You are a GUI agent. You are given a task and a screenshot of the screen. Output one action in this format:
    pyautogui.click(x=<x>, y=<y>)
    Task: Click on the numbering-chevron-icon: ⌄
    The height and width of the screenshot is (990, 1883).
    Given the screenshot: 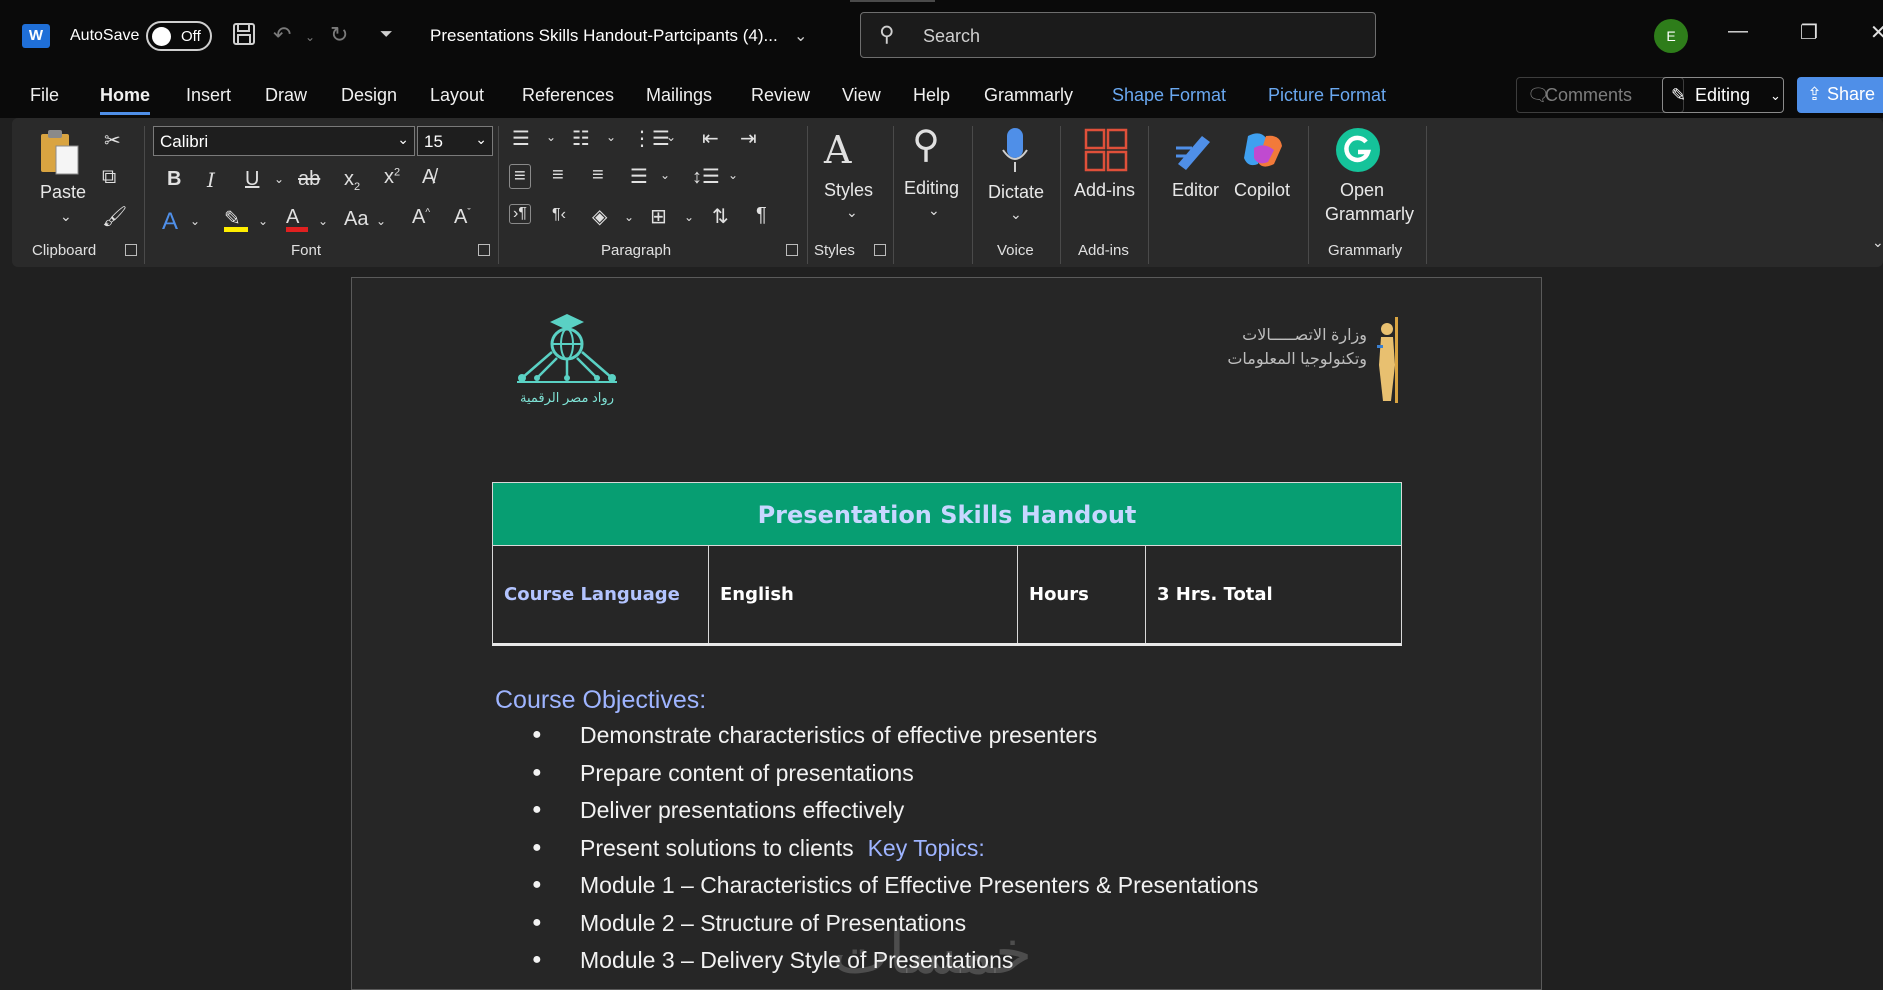 What is the action you would take?
    pyautogui.click(x=611, y=137)
    